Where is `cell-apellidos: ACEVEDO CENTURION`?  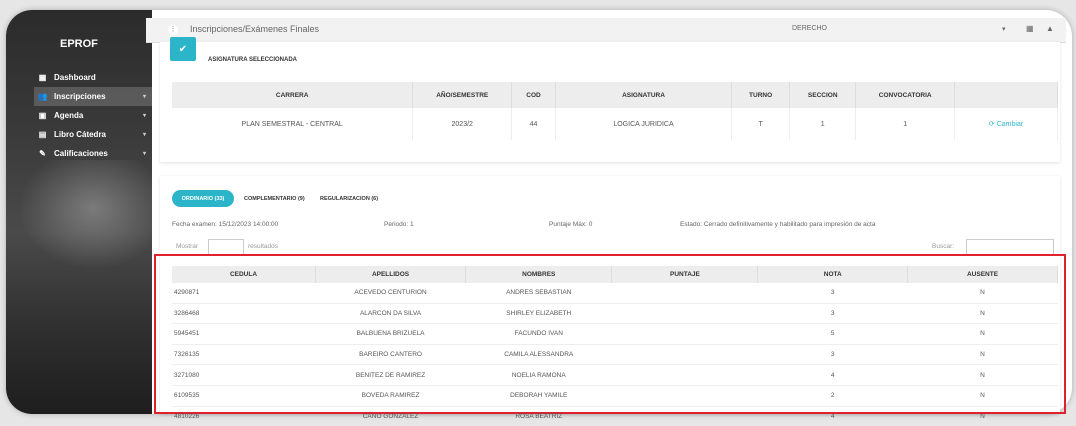 cell-apellidos: ACEVEDO CENTURION is located at coordinates (390, 293).